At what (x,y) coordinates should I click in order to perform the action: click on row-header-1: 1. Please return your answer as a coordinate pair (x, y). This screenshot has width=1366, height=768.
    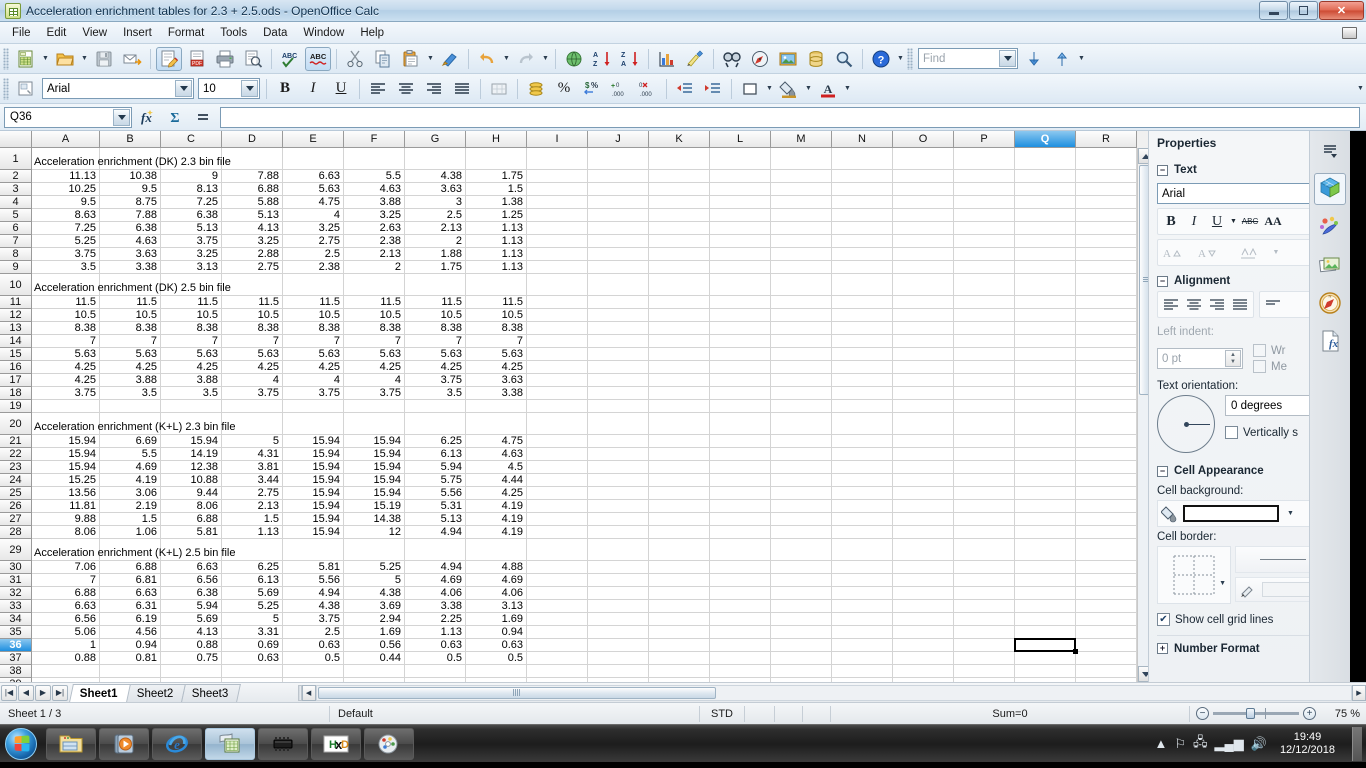
    Looking at the image, I should click on (16, 159).